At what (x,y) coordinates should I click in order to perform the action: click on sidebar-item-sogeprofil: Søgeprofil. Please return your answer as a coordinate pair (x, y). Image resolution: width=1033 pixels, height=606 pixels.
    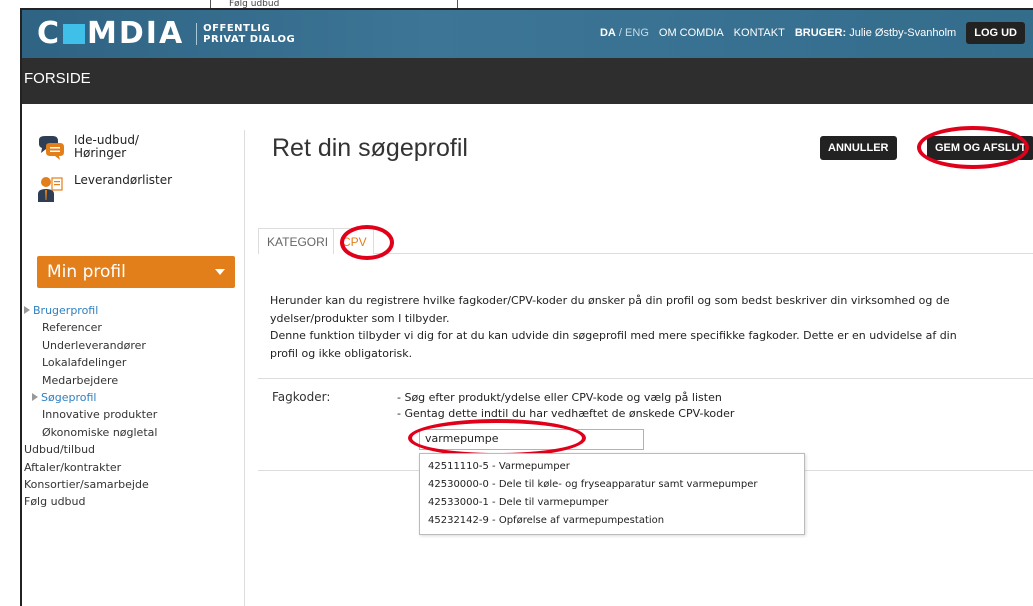
    Looking at the image, I should click on (90, 397).